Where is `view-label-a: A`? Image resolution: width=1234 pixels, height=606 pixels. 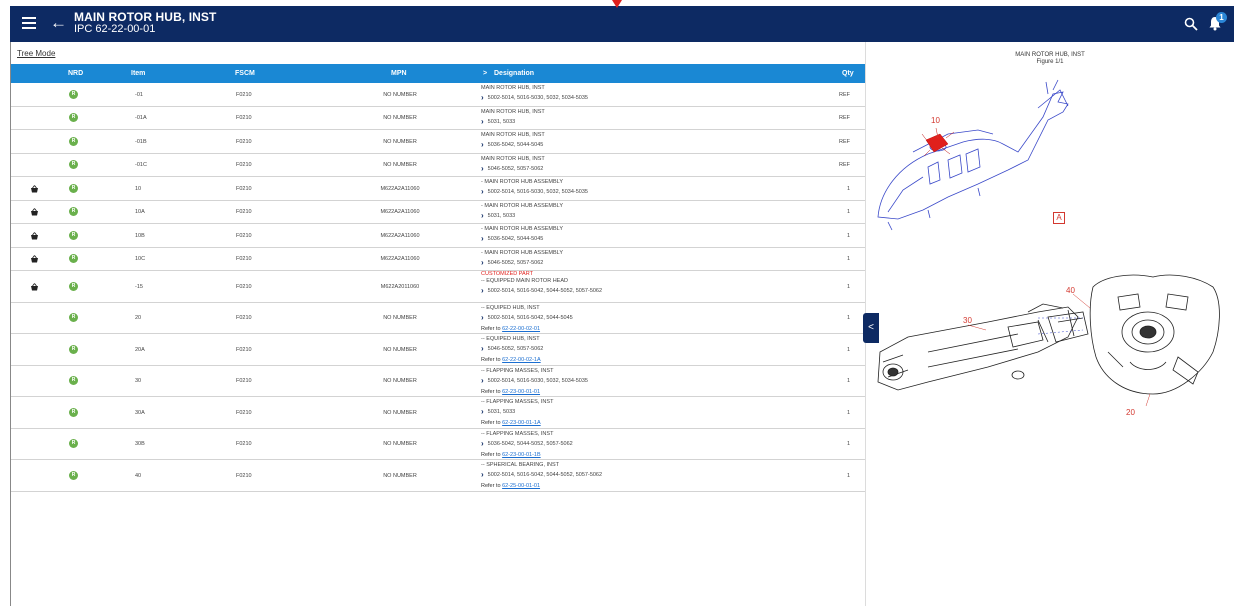
view-label-a: A is located at coordinates (1059, 218).